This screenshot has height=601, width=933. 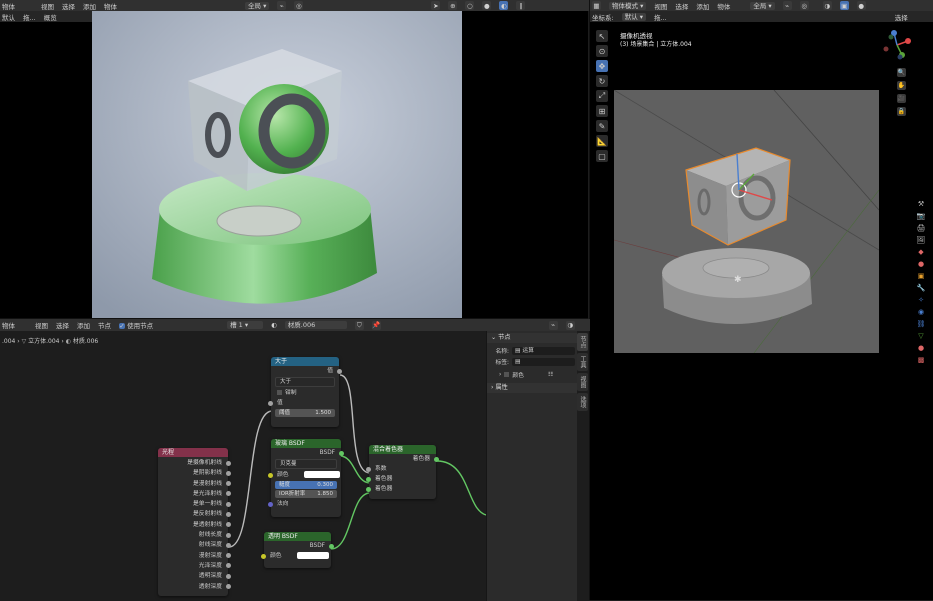 What do you see at coordinates (368, 479) in the screenshot?
I see `shader1-socket` at bounding box center [368, 479].